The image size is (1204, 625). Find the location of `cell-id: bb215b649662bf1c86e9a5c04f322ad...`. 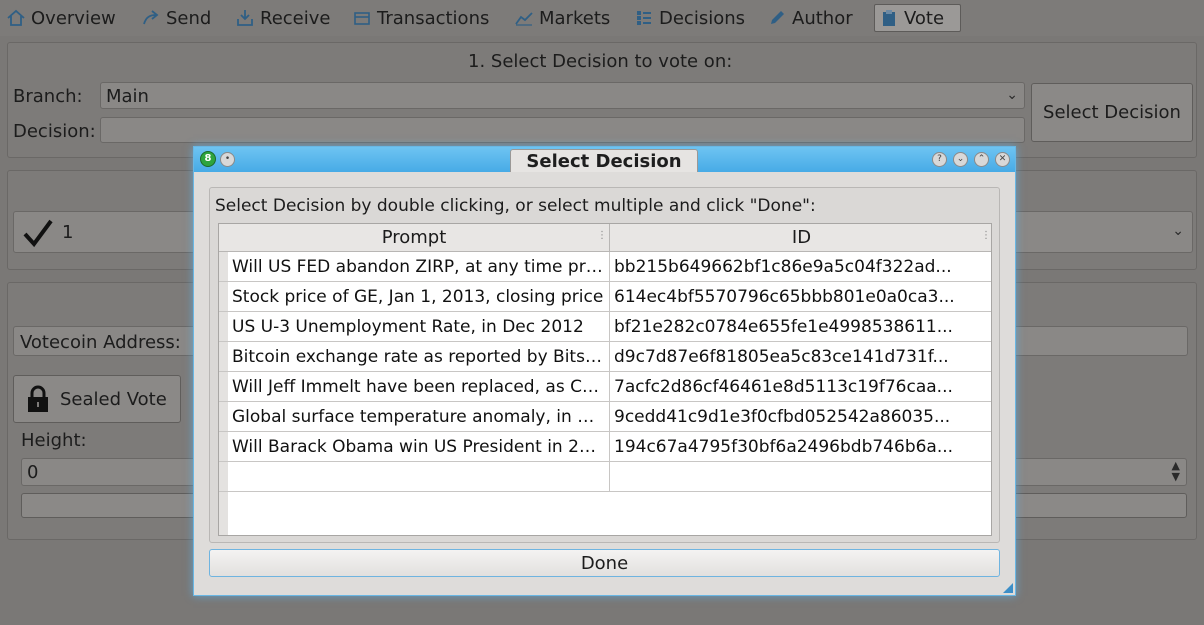

cell-id: bb215b649662bf1c86e9a5c04f322ad... is located at coordinates (783, 266).